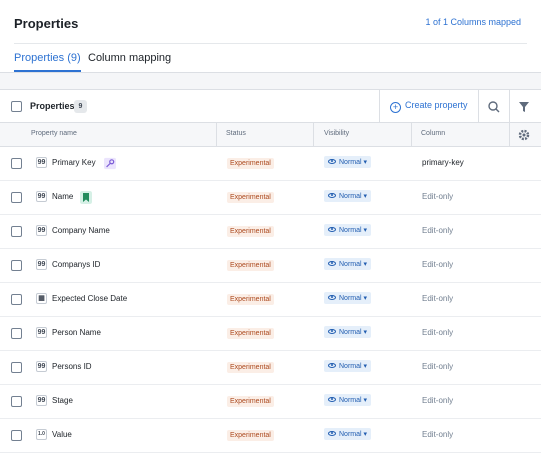 The height and width of the screenshot is (460, 541). I want to click on toolbar-label: Properties, so click(52, 106).